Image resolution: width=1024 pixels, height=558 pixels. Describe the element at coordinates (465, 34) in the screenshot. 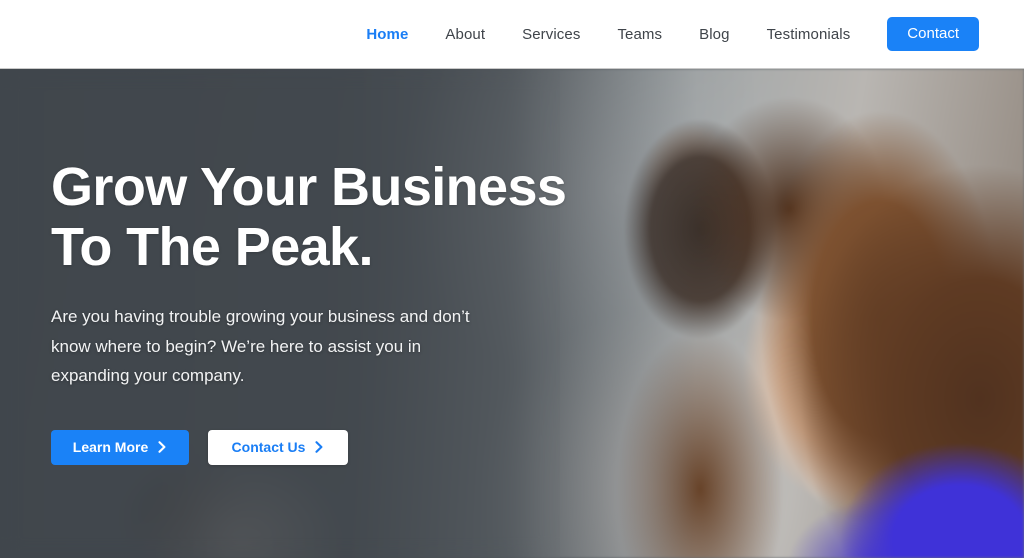

I see `nav-link-about: About` at that location.